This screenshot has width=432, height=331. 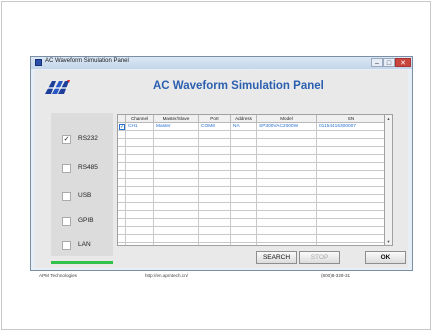 I want to click on search-button: SEARCH, so click(x=276, y=257).